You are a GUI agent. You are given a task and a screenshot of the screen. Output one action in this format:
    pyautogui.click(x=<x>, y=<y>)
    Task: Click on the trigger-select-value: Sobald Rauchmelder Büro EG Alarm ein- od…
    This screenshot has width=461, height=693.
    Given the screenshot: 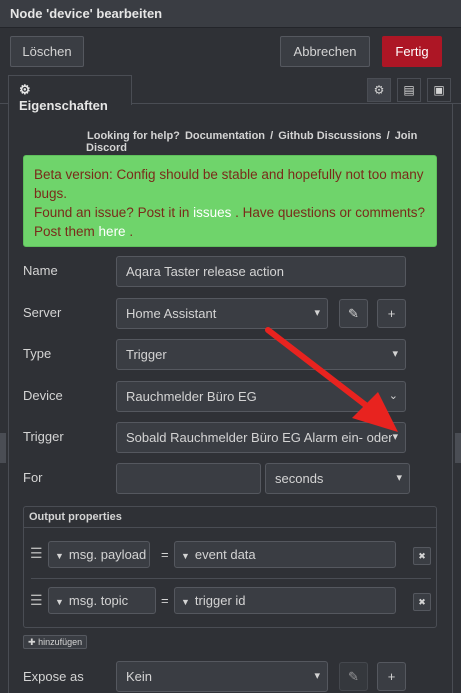 What is the action you would take?
    pyautogui.click(x=259, y=437)
    